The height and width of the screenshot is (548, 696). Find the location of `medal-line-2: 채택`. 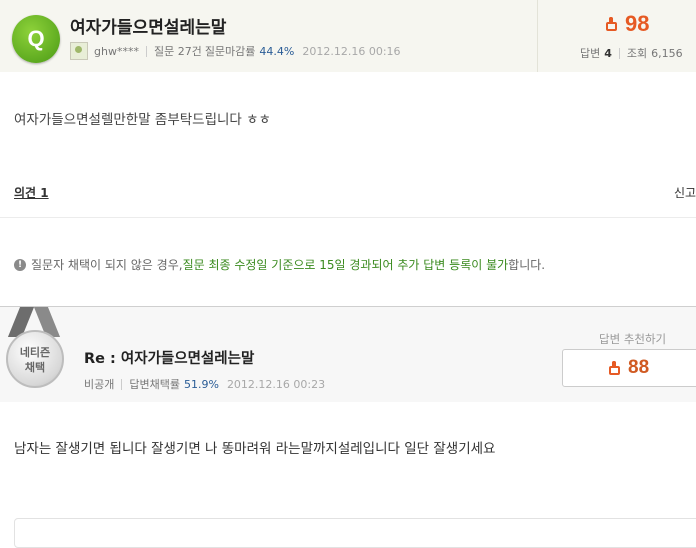

medal-line-2: 채택 is located at coordinates (35, 367).